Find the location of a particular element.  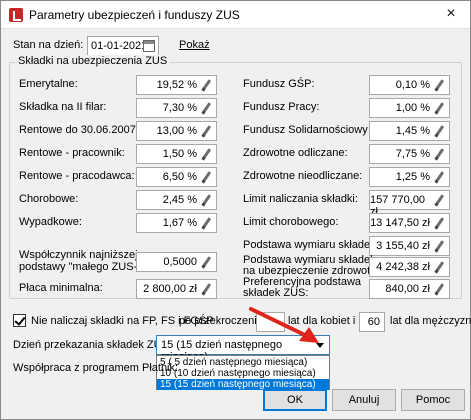

contribution-base-value: 3 155,40 zł is located at coordinates (403, 246).